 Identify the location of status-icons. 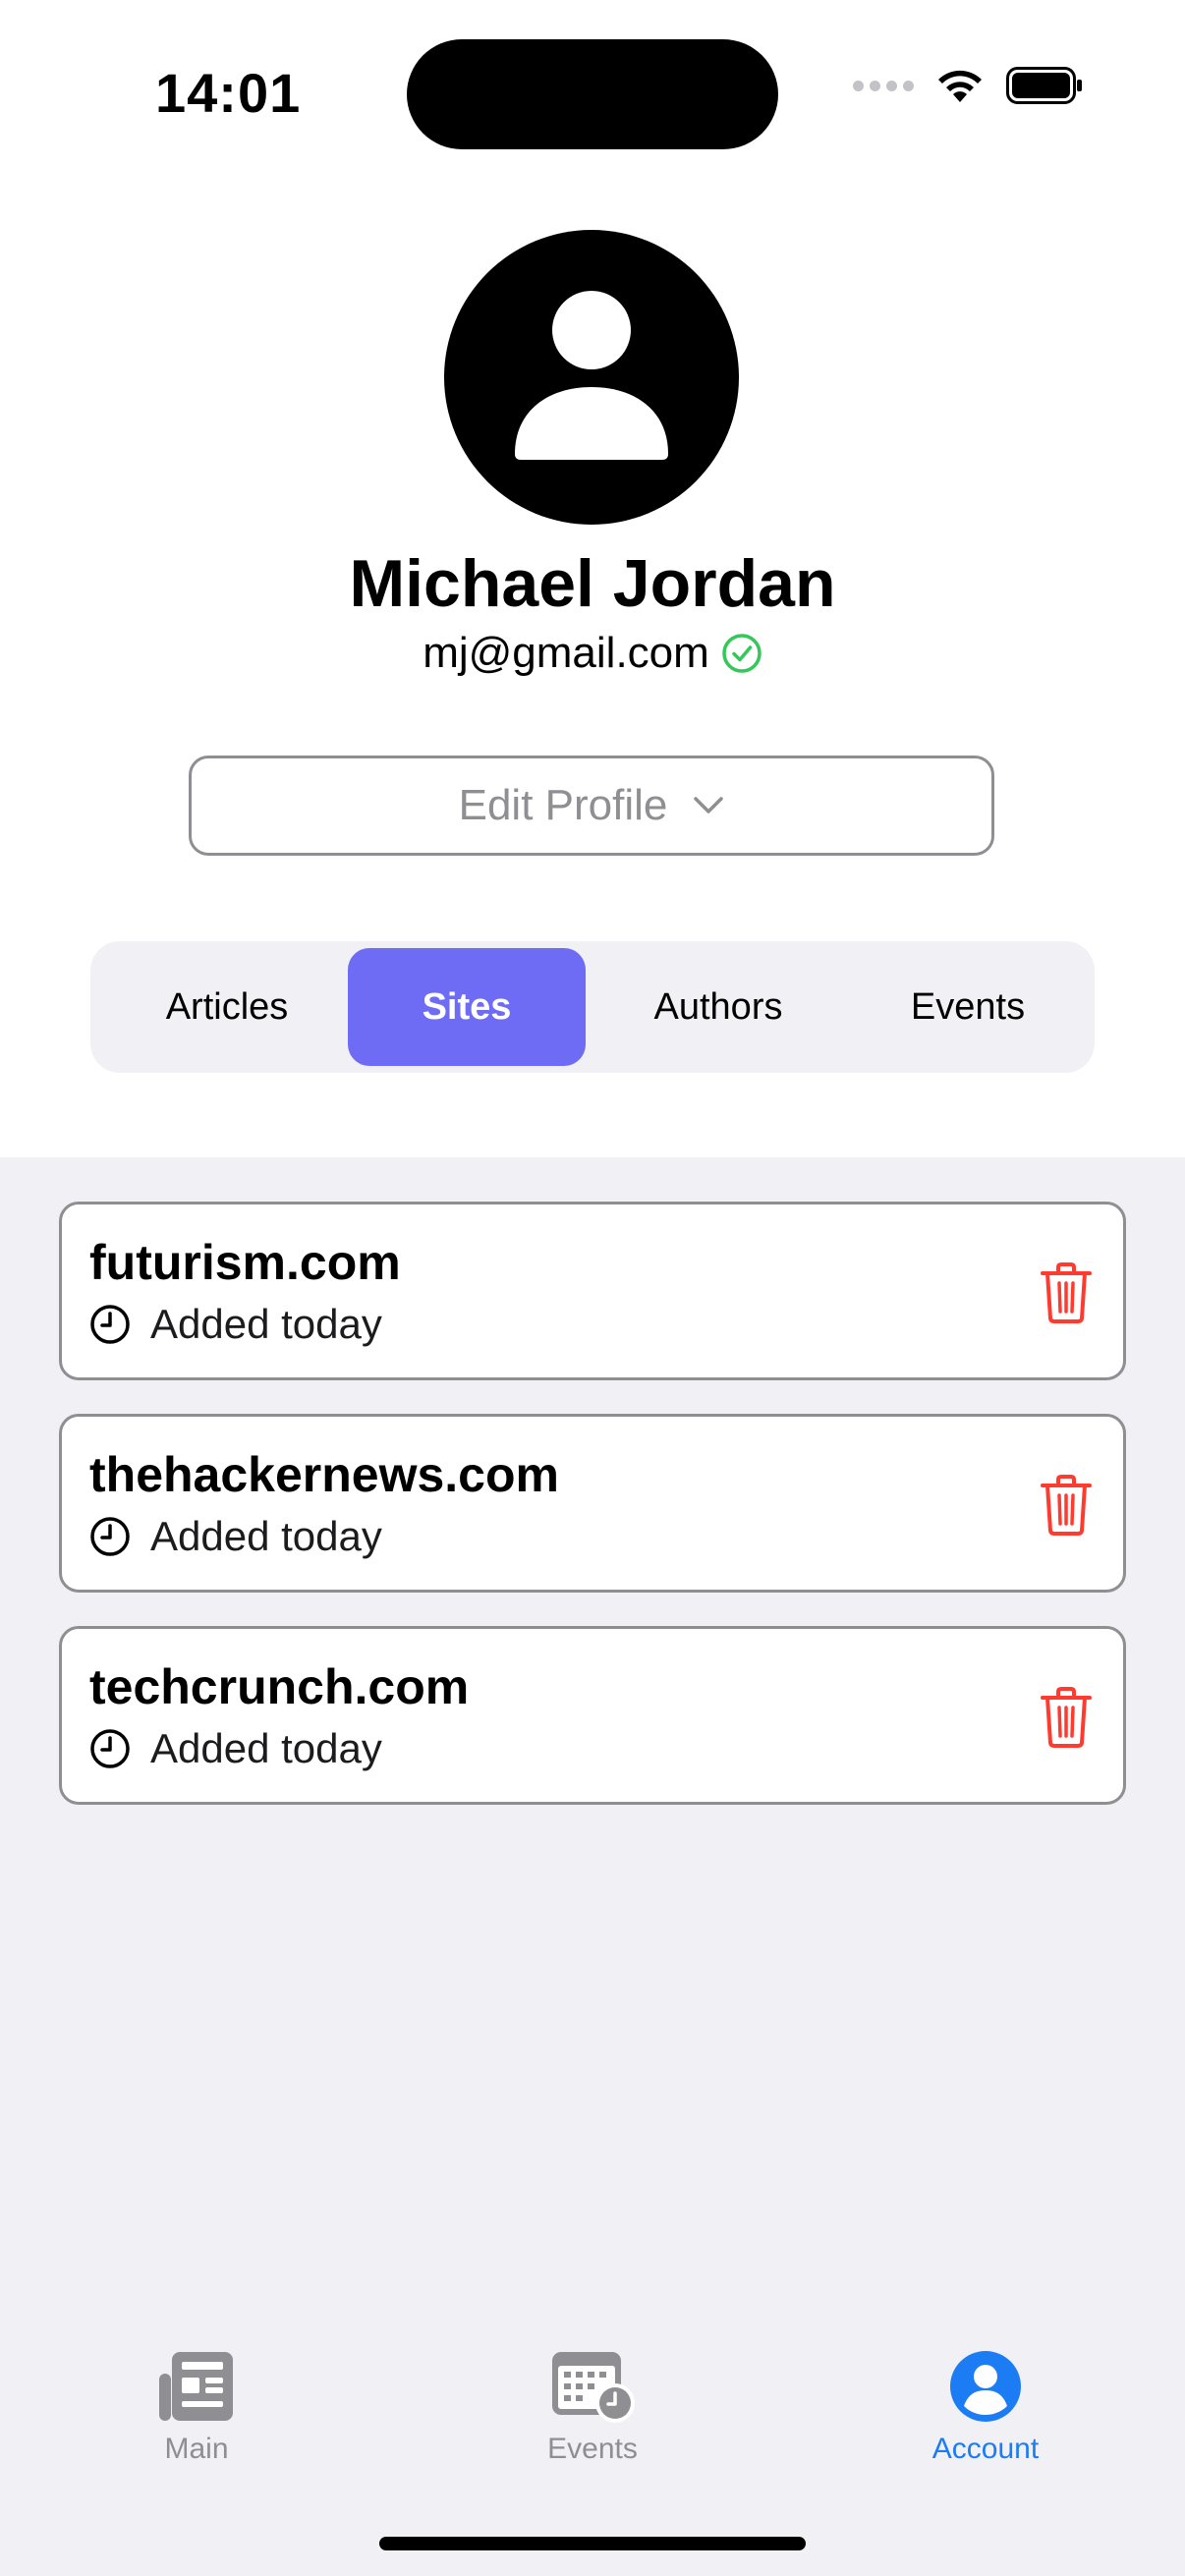
(968, 85).